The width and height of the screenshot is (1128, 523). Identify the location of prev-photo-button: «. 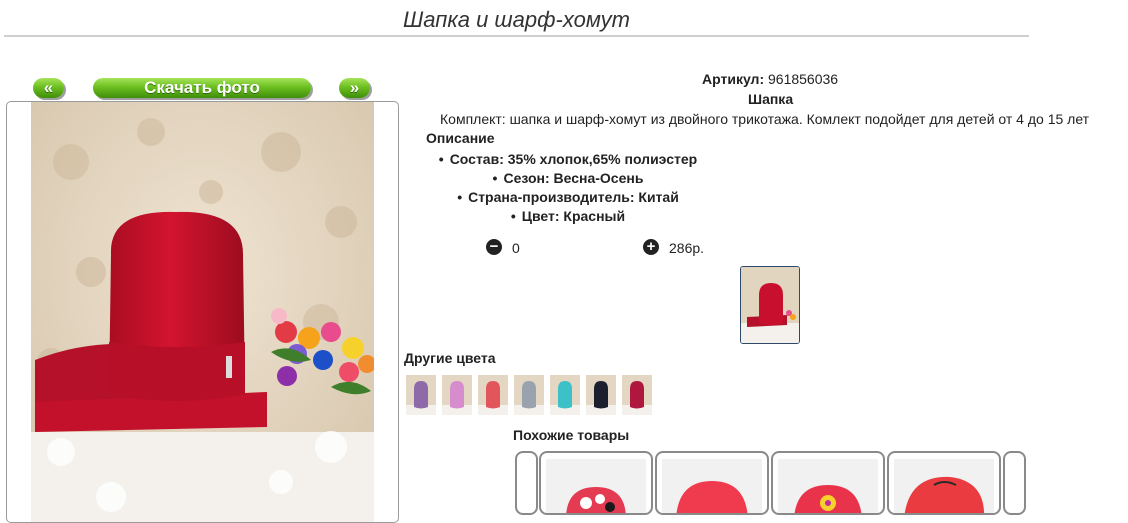
(48, 88).